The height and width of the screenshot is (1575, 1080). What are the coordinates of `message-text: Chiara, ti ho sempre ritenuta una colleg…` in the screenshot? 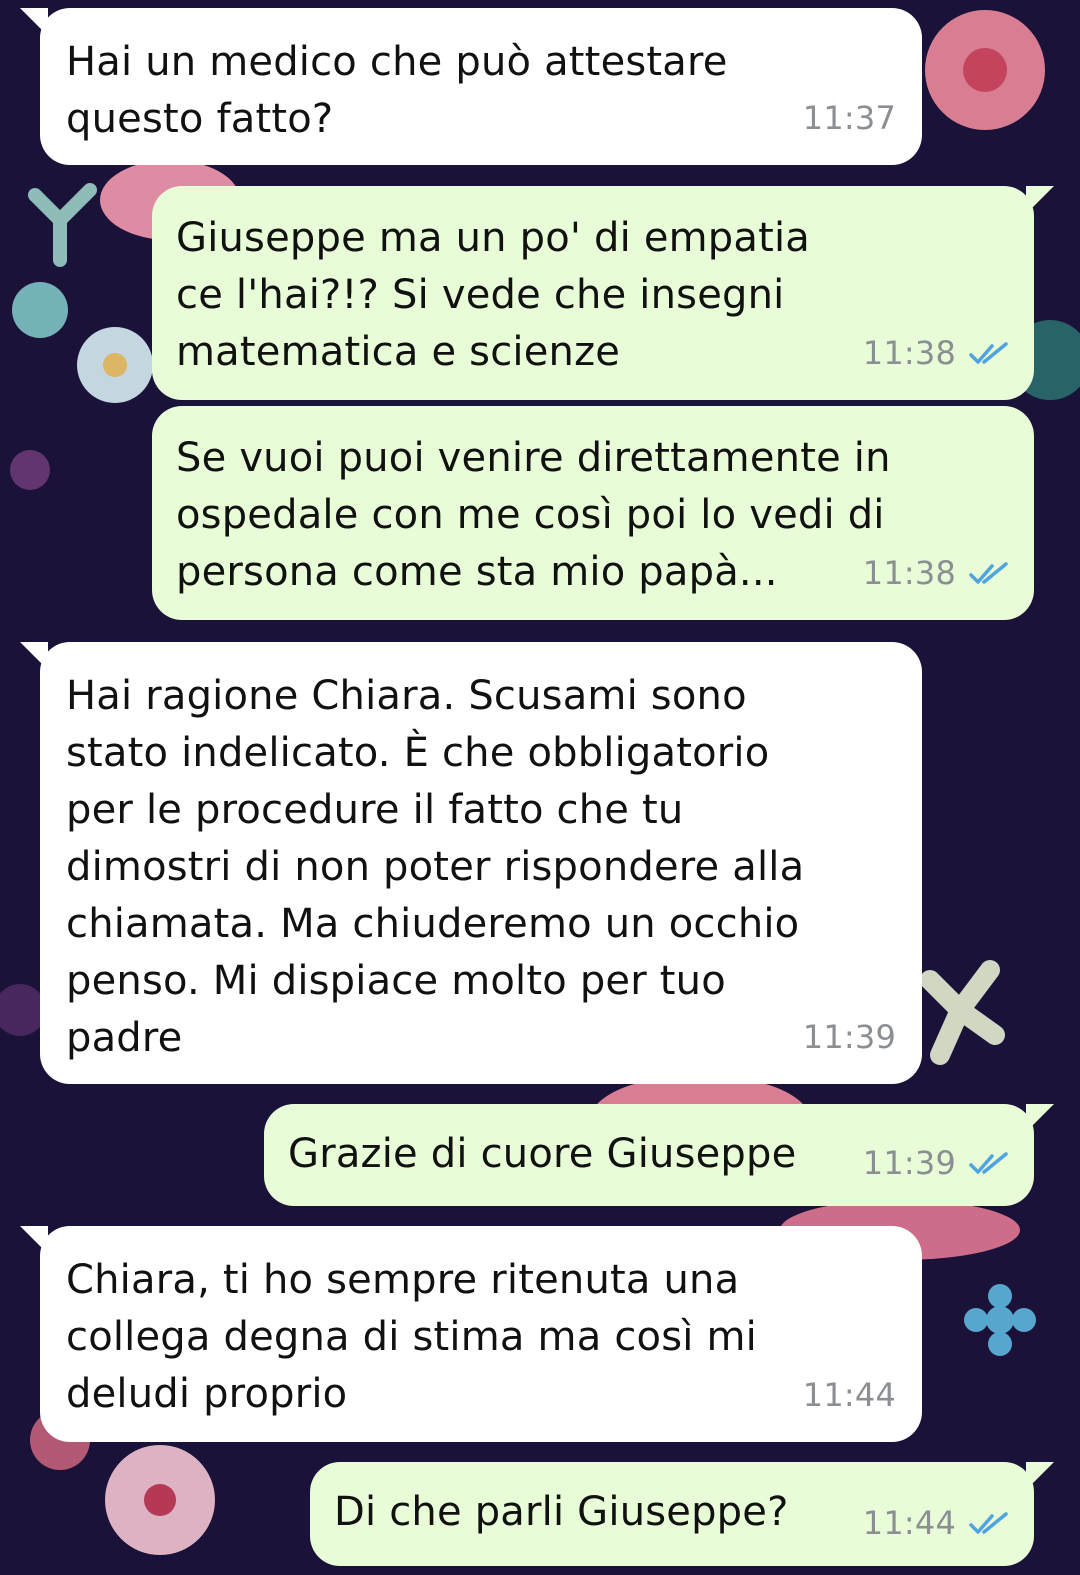 It's located at (411, 1337).